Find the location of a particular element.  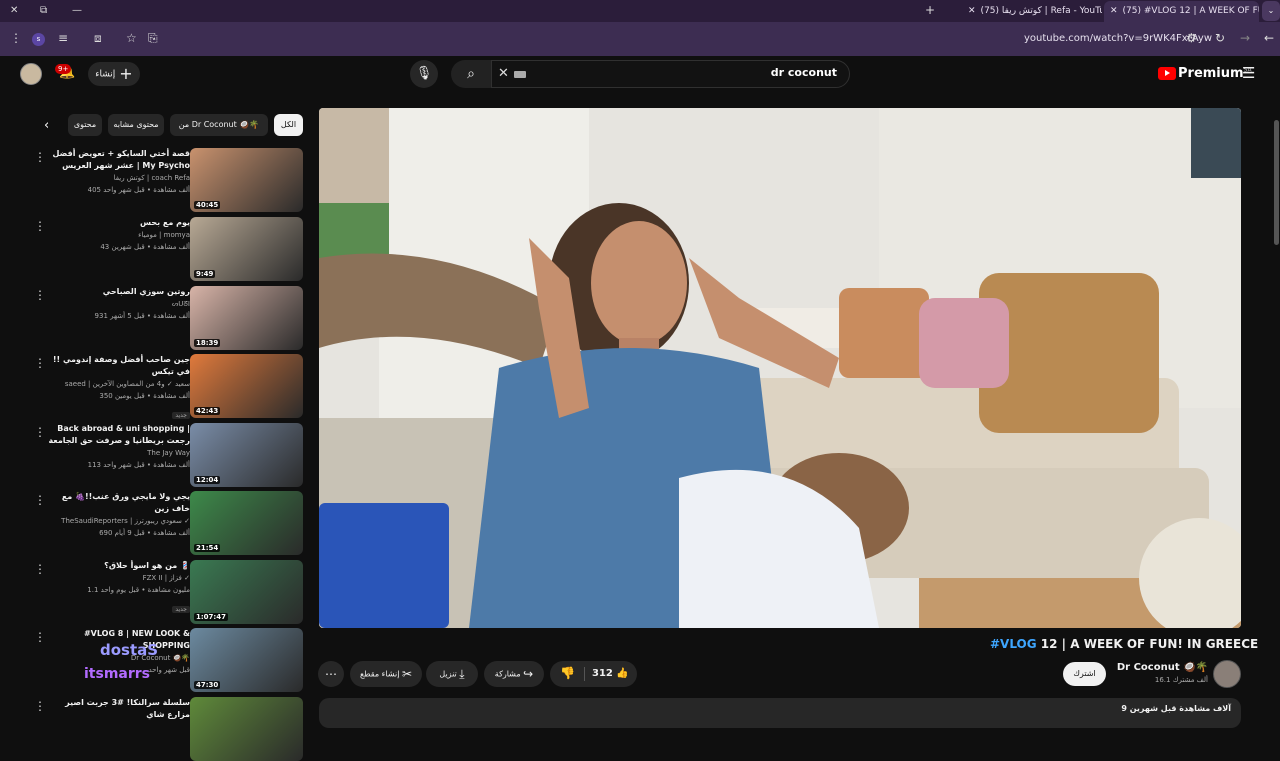

site-settings-icon: ⚙ is located at coordinates (1191, 38).